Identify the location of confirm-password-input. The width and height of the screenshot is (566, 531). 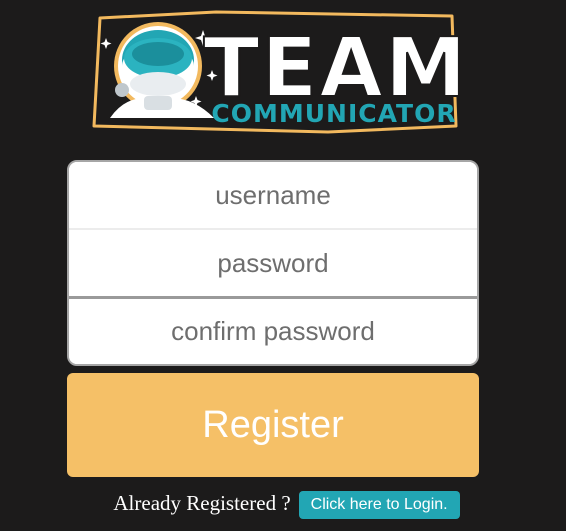
(273, 331).